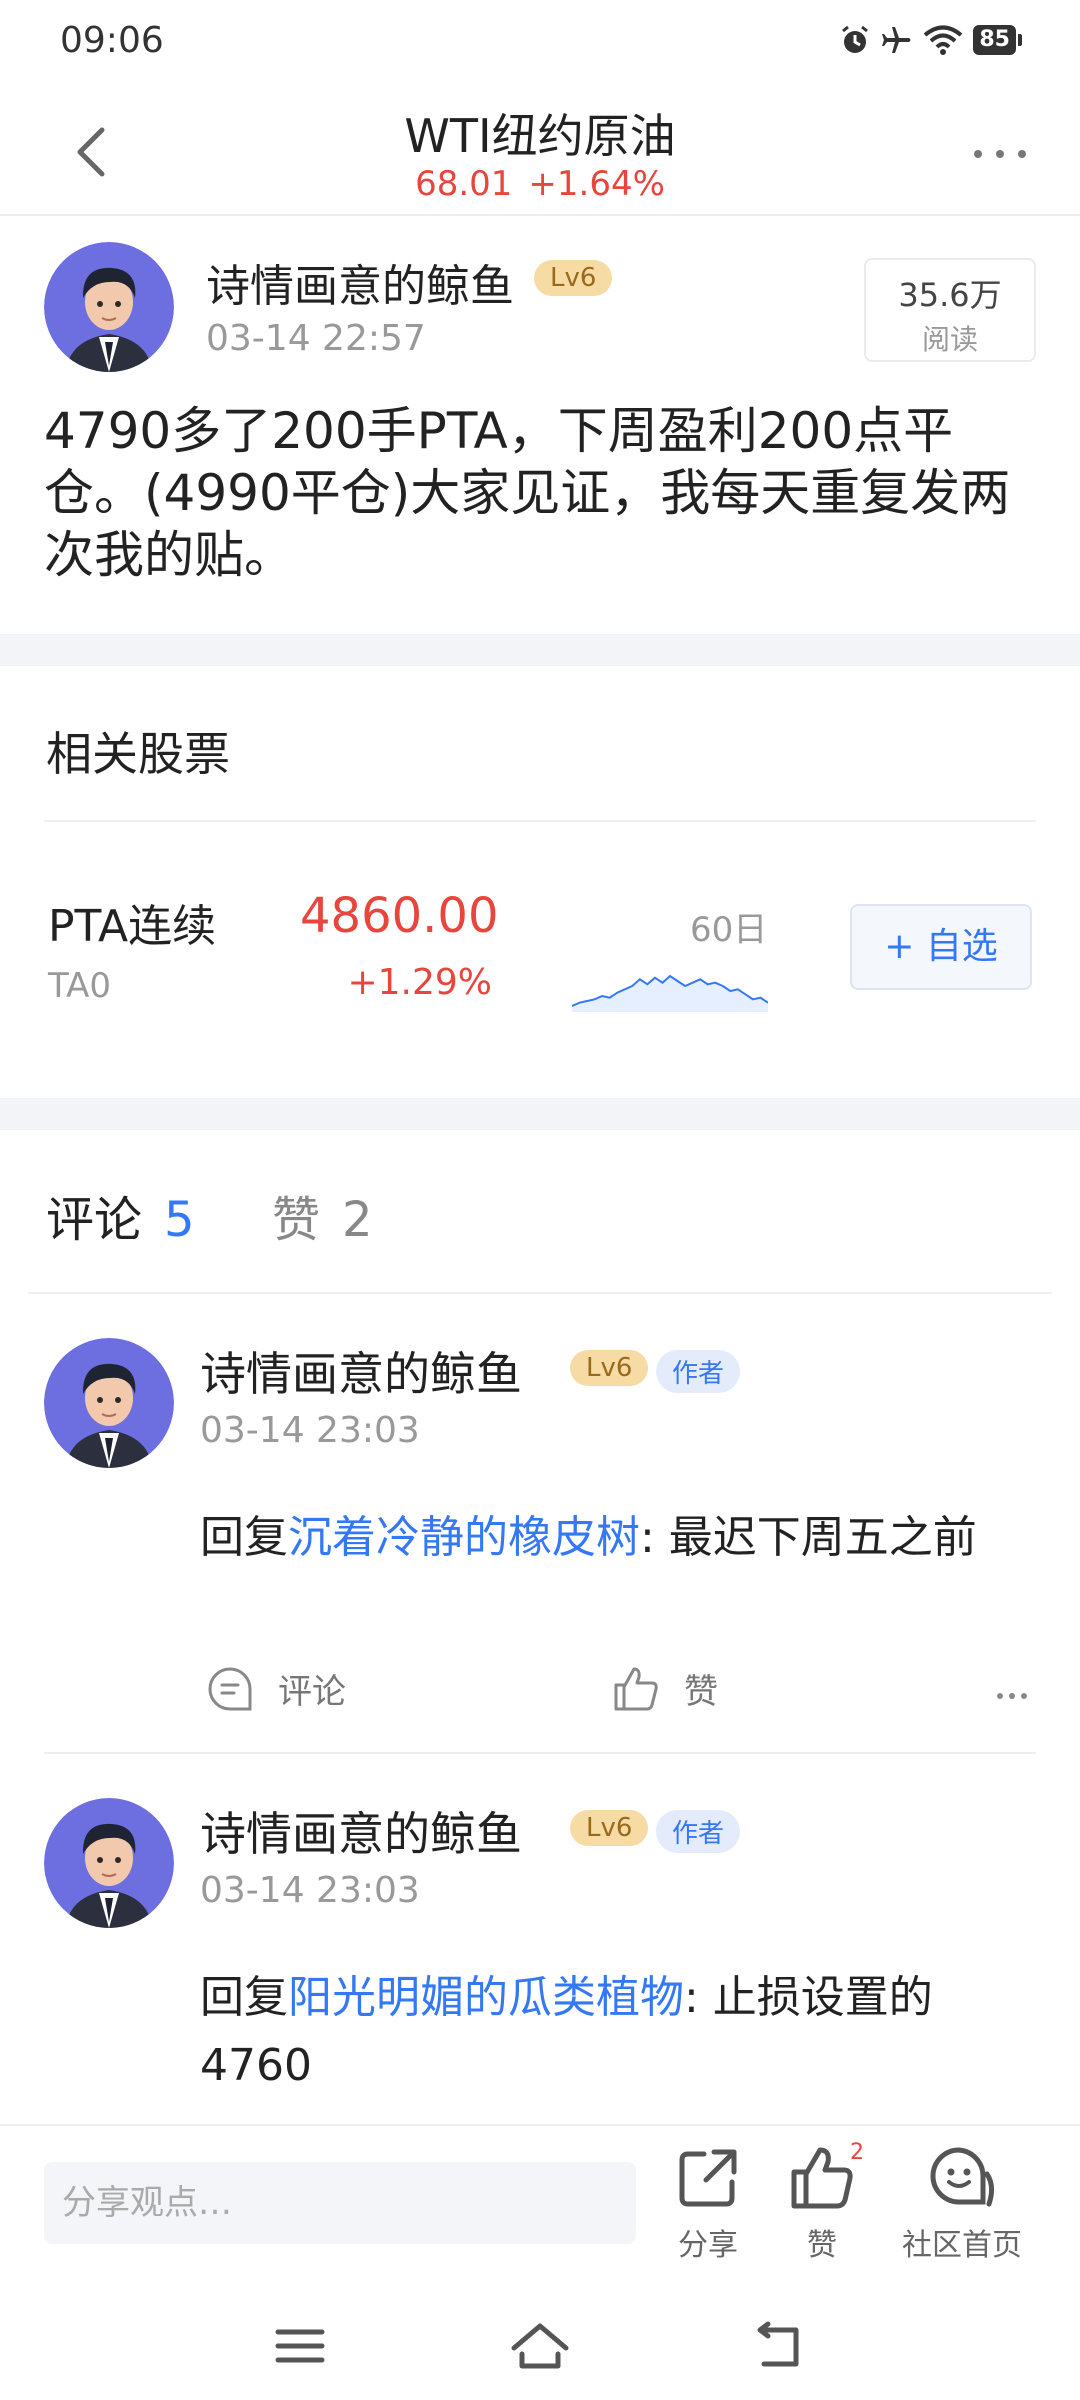 The width and height of the screenshot is (1080, 2400). I want to click on post-time: 03-14 22:57, so click(316, 338).